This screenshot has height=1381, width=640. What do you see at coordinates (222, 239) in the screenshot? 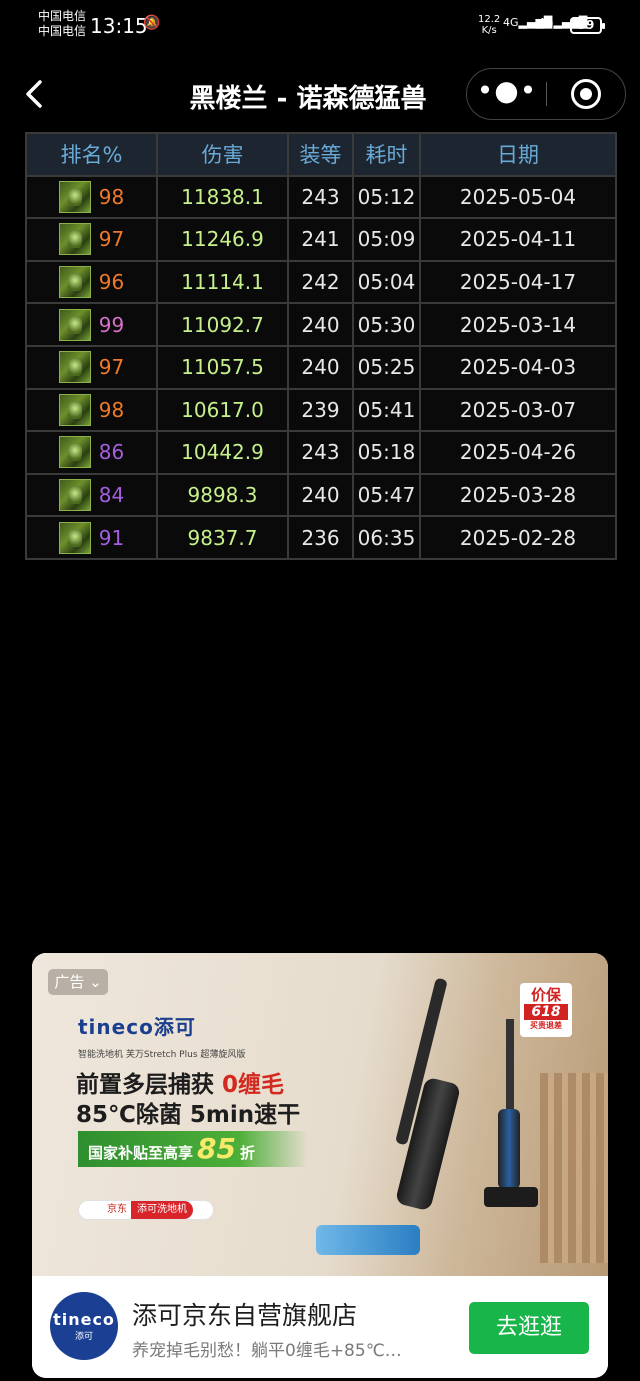
I see `damage-cell: 11246.9` at bounding box center [222, 239].